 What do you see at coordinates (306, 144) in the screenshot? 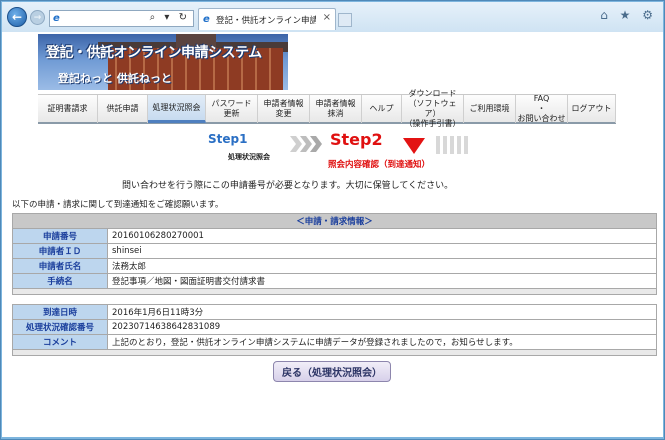
I see `chevron-progress-icon` at bounding box center [306, 144].